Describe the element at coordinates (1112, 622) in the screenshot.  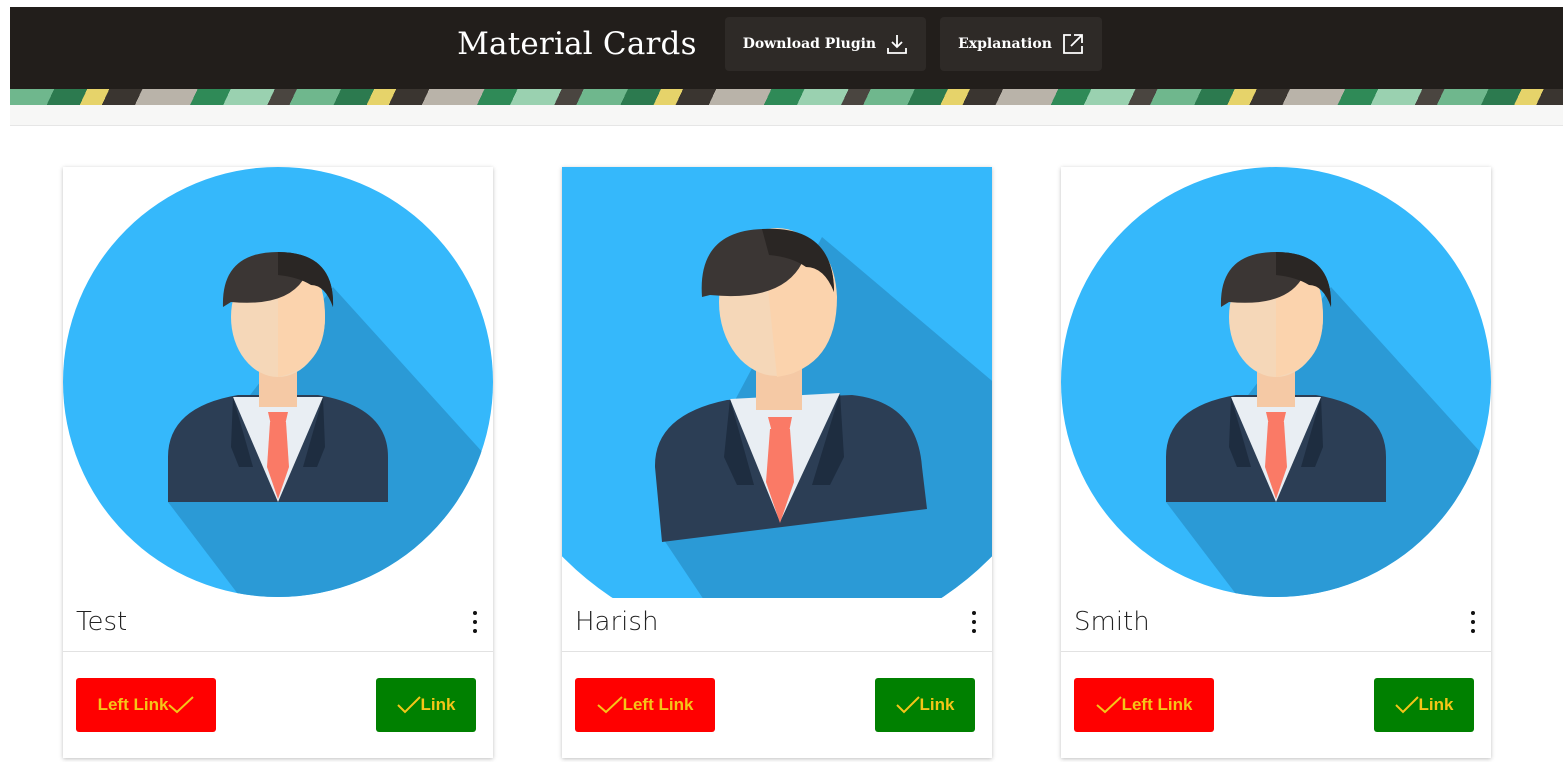
I see `card-title: Smith` at that location.